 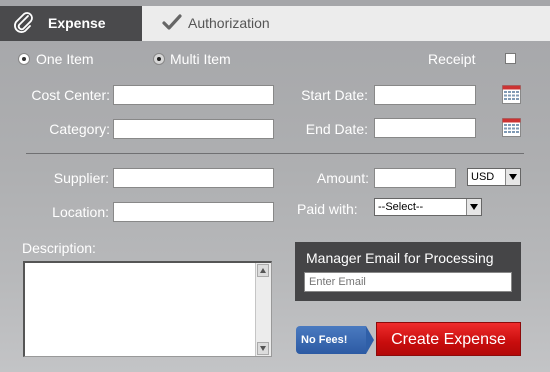 I want to click on category-input, so click(x=193, y=129).